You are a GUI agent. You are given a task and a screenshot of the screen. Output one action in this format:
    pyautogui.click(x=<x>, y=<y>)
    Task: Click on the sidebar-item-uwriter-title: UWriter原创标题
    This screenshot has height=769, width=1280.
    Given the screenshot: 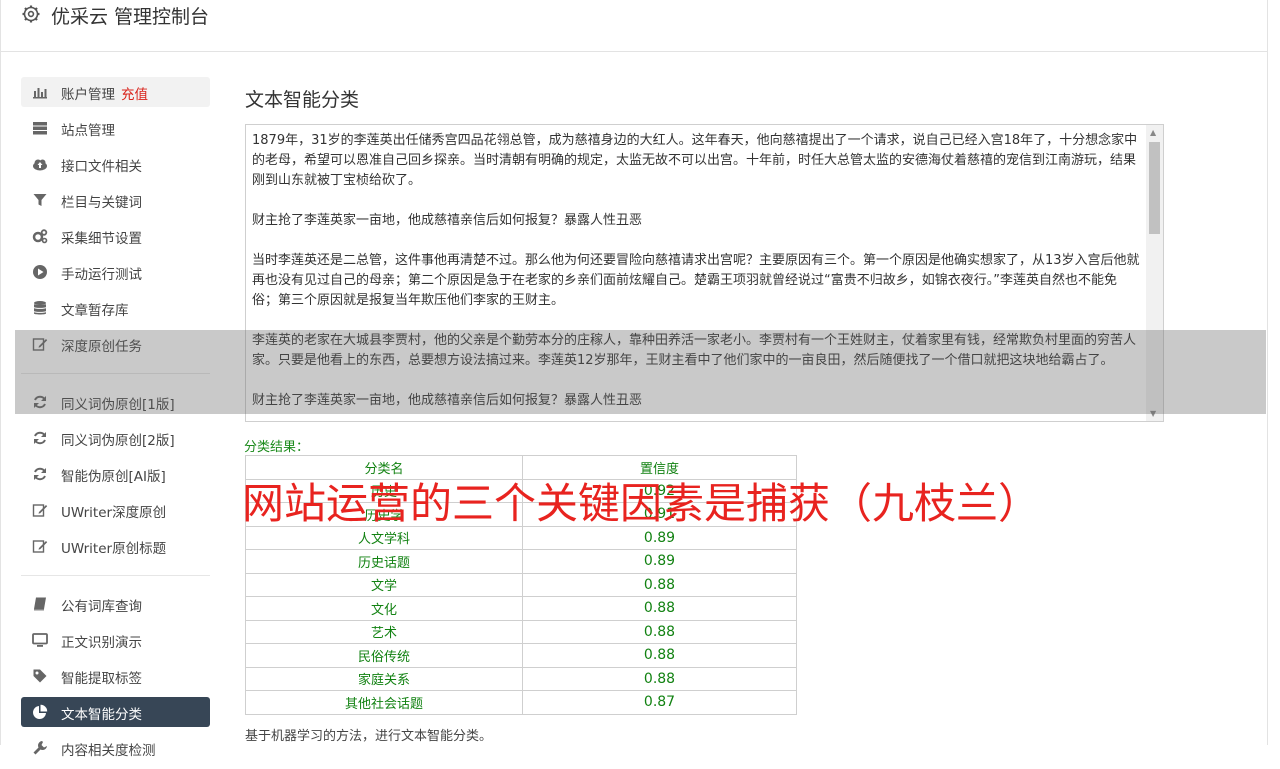 What is the action you would take?
    pyautogui.click(x=115, y=546)
    